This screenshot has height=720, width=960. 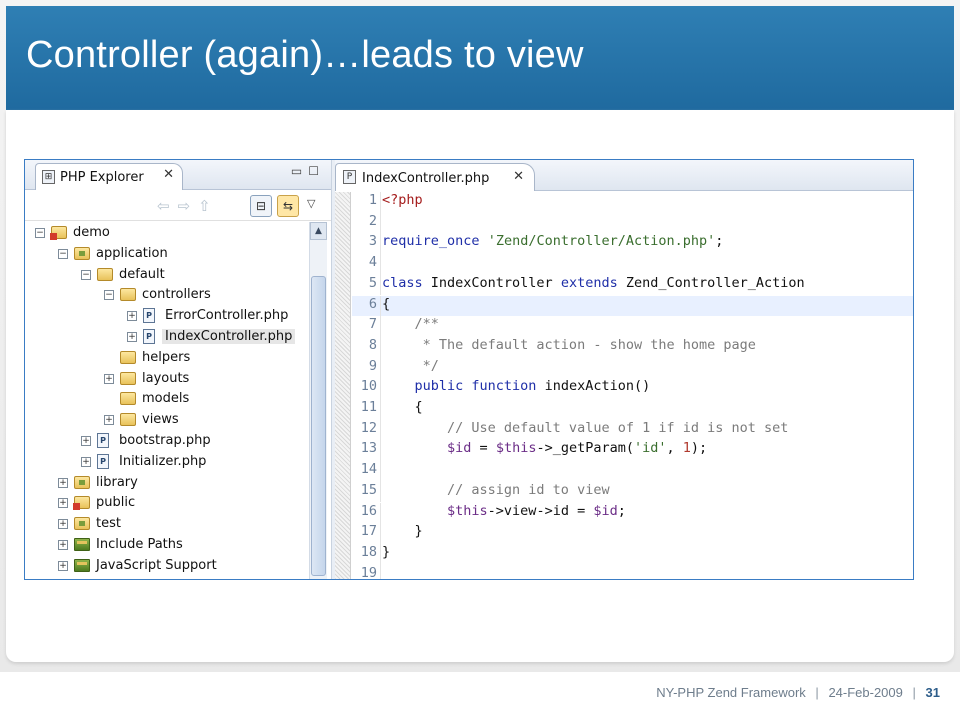 What do you see at coordinates (167, 463) in the screenshot?
I see `tree-item: + P Initializer.php` at bounding box center [167, 463].